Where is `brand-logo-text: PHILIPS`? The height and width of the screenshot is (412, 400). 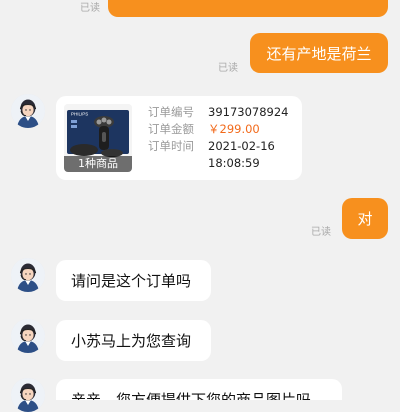
brand-logo-text: PHILIPS is located at coordinates (79, 114).